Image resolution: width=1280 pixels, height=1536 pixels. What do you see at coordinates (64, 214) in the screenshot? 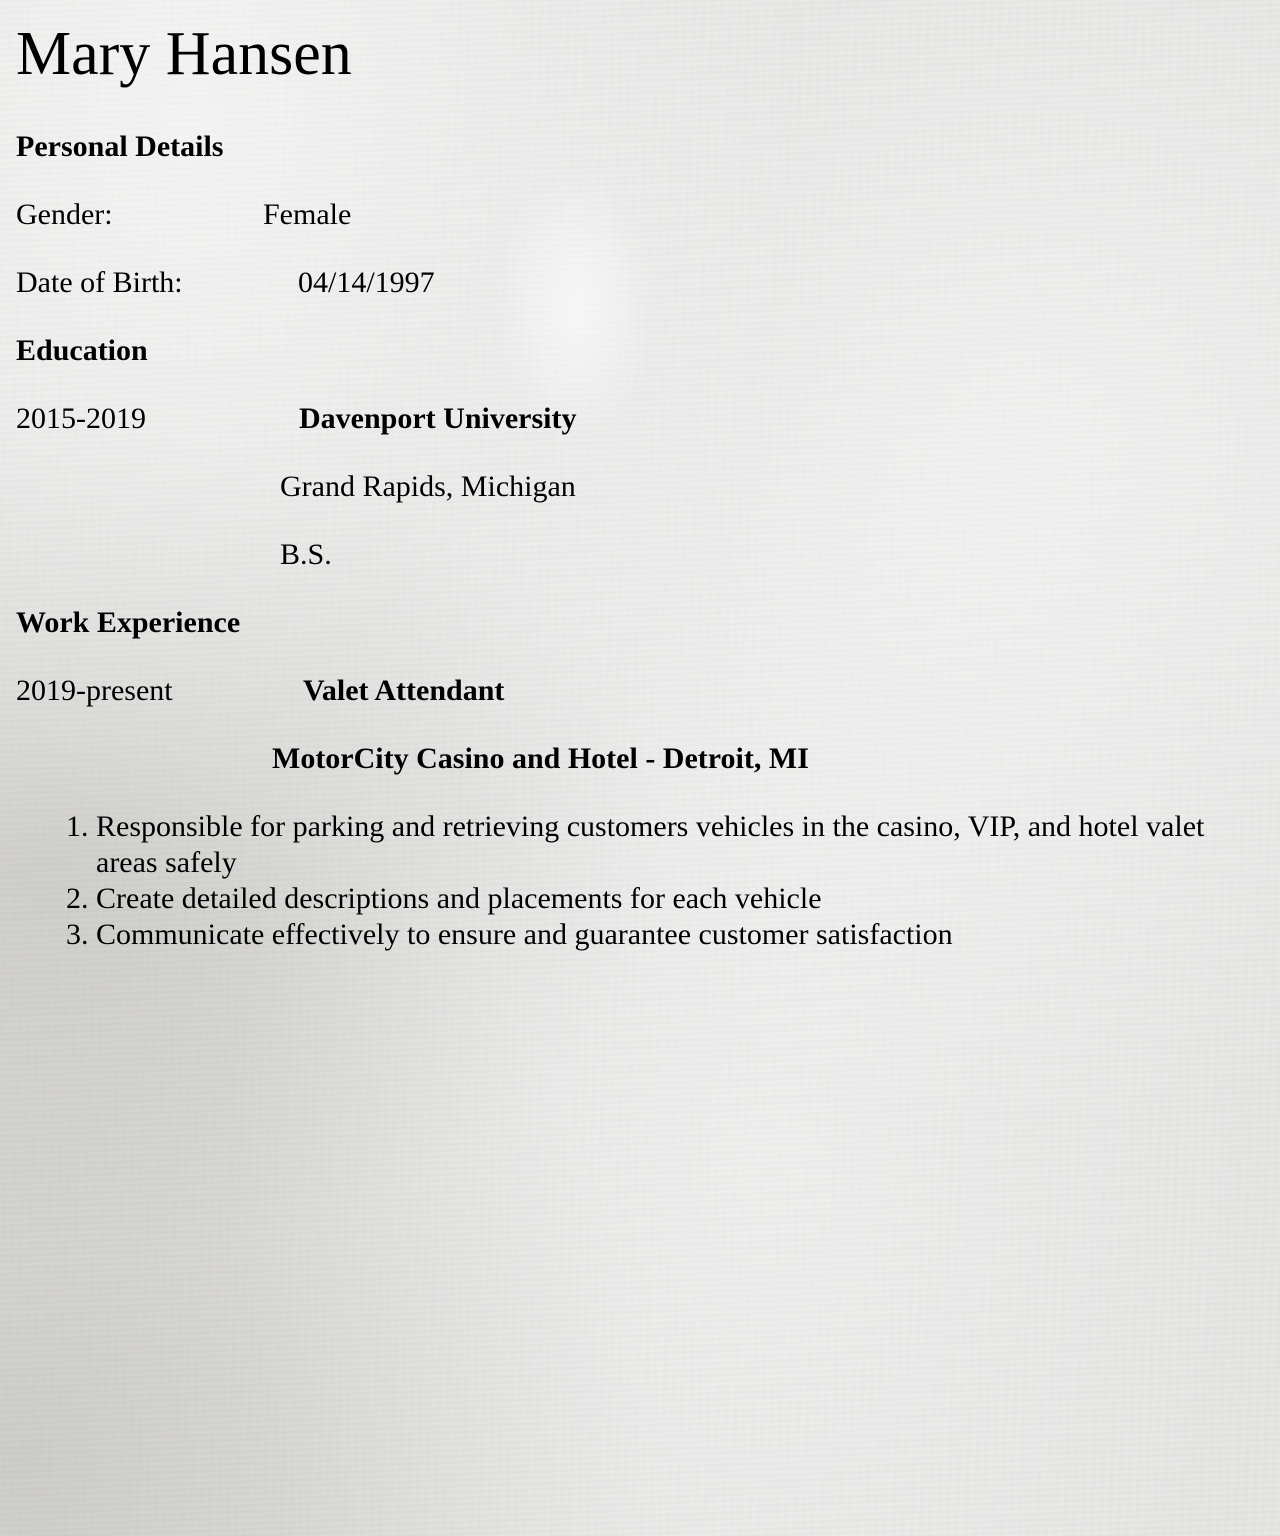
I see `gender-label: Gender:` at bounding box center [64, 214].